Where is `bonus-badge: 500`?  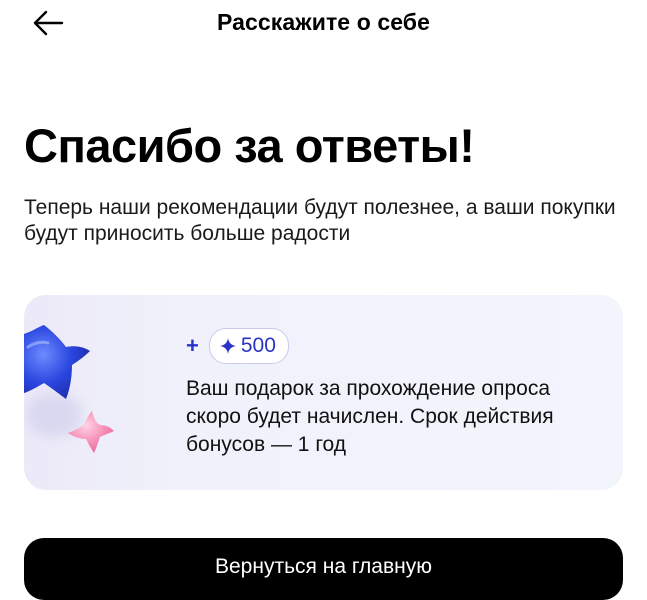
bonus-badge: 500 is located at coordinates (248, 346).